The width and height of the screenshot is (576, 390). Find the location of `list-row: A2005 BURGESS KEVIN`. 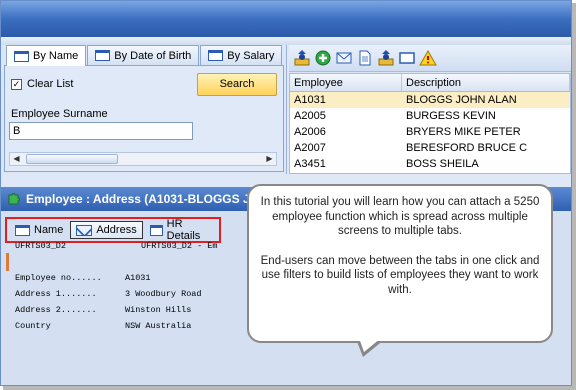

list-row: A2005 BURGESS KEVIN is located at coordinates (430, 116).